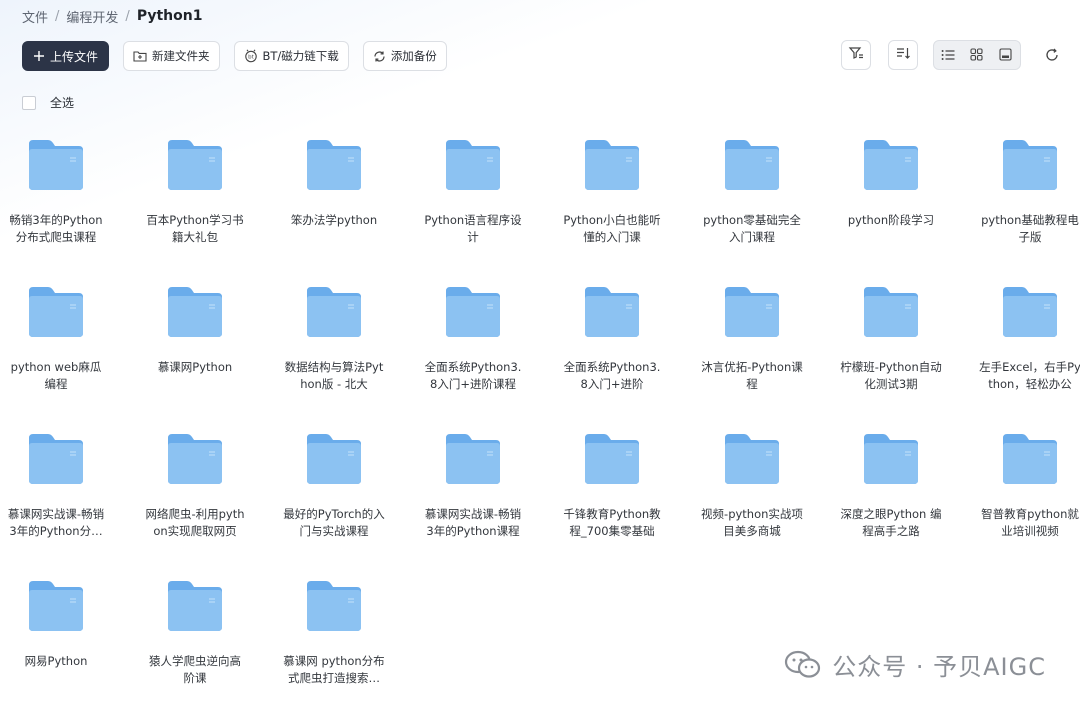  Describe the element at coordinates (334, 522) in the screenshot. I see `folder-name: 最好的PyTorch的入门与实战课程` at that location.